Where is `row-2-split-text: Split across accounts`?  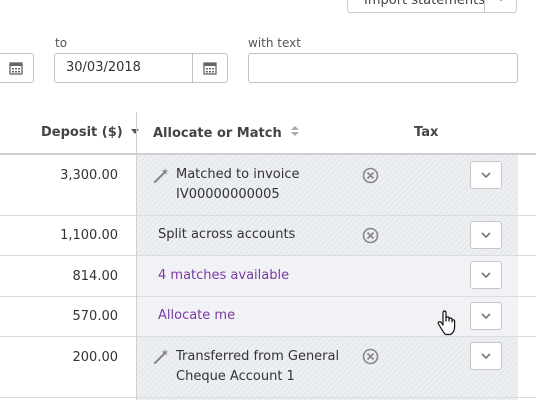 row-2-split-text: Split across accounts is located at coordinates (226, 235).